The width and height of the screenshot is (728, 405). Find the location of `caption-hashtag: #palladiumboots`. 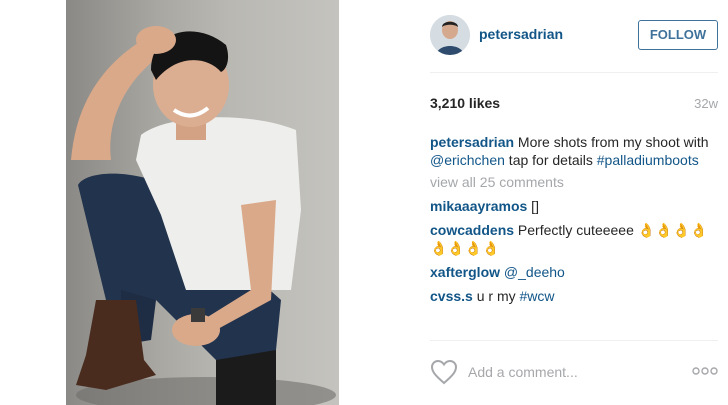

caption-hashtag: #palladiumboots is located at coordinates (648, 160).